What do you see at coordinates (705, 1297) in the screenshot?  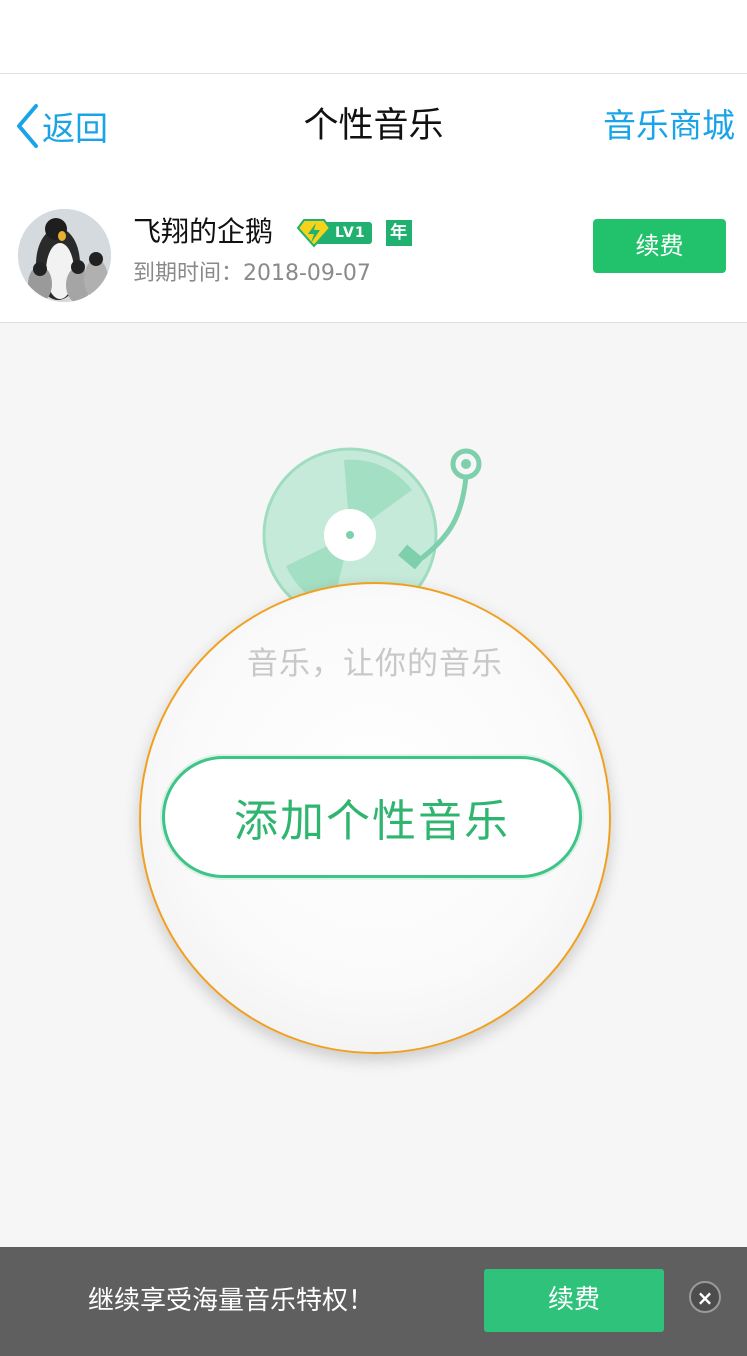 I see `close-icon: ×` at bounding box center [705, 1297].